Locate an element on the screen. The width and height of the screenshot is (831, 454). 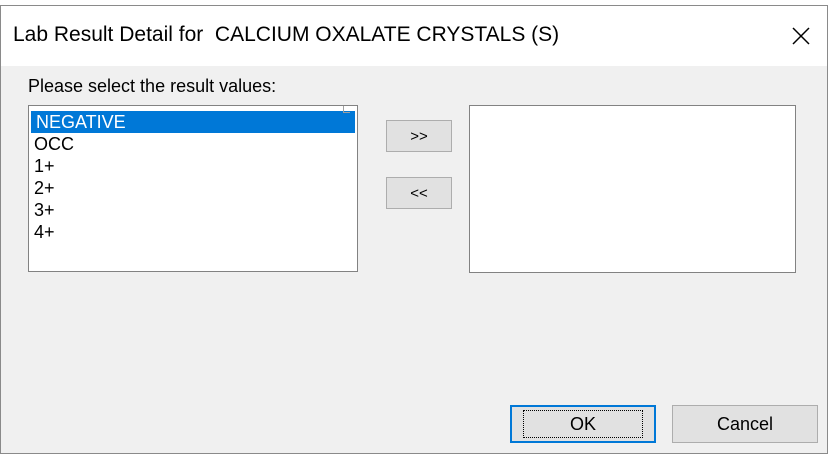
add-selected-button: >> is located at coordinates (419, 136).